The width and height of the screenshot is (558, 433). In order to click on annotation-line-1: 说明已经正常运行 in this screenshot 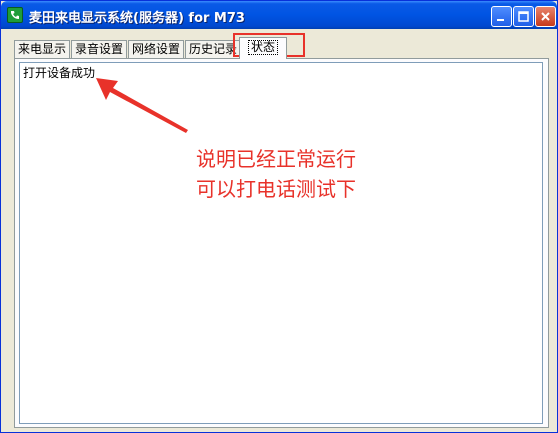, I will do `click(276, 159)`.